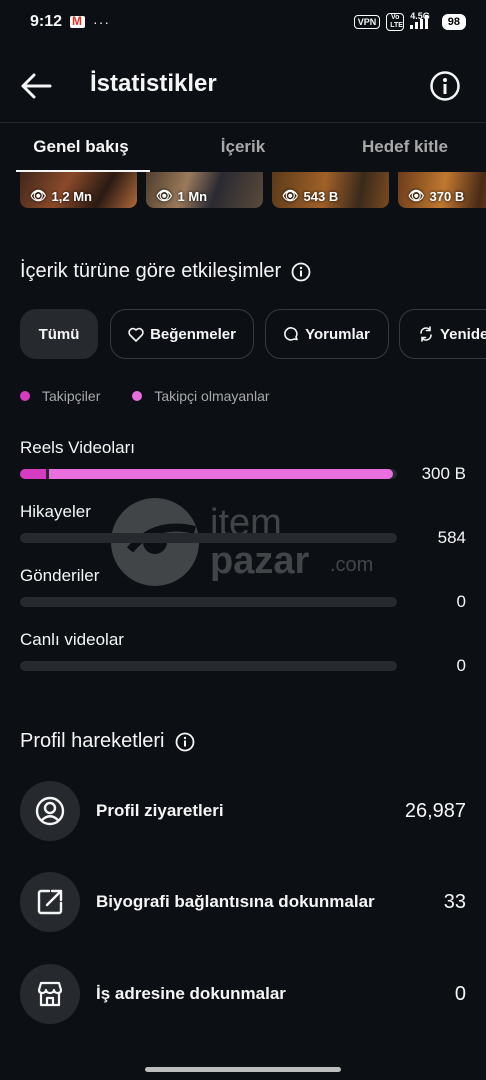  I want to click on filter-chip-label: Yorumlar, so click(337, 334).